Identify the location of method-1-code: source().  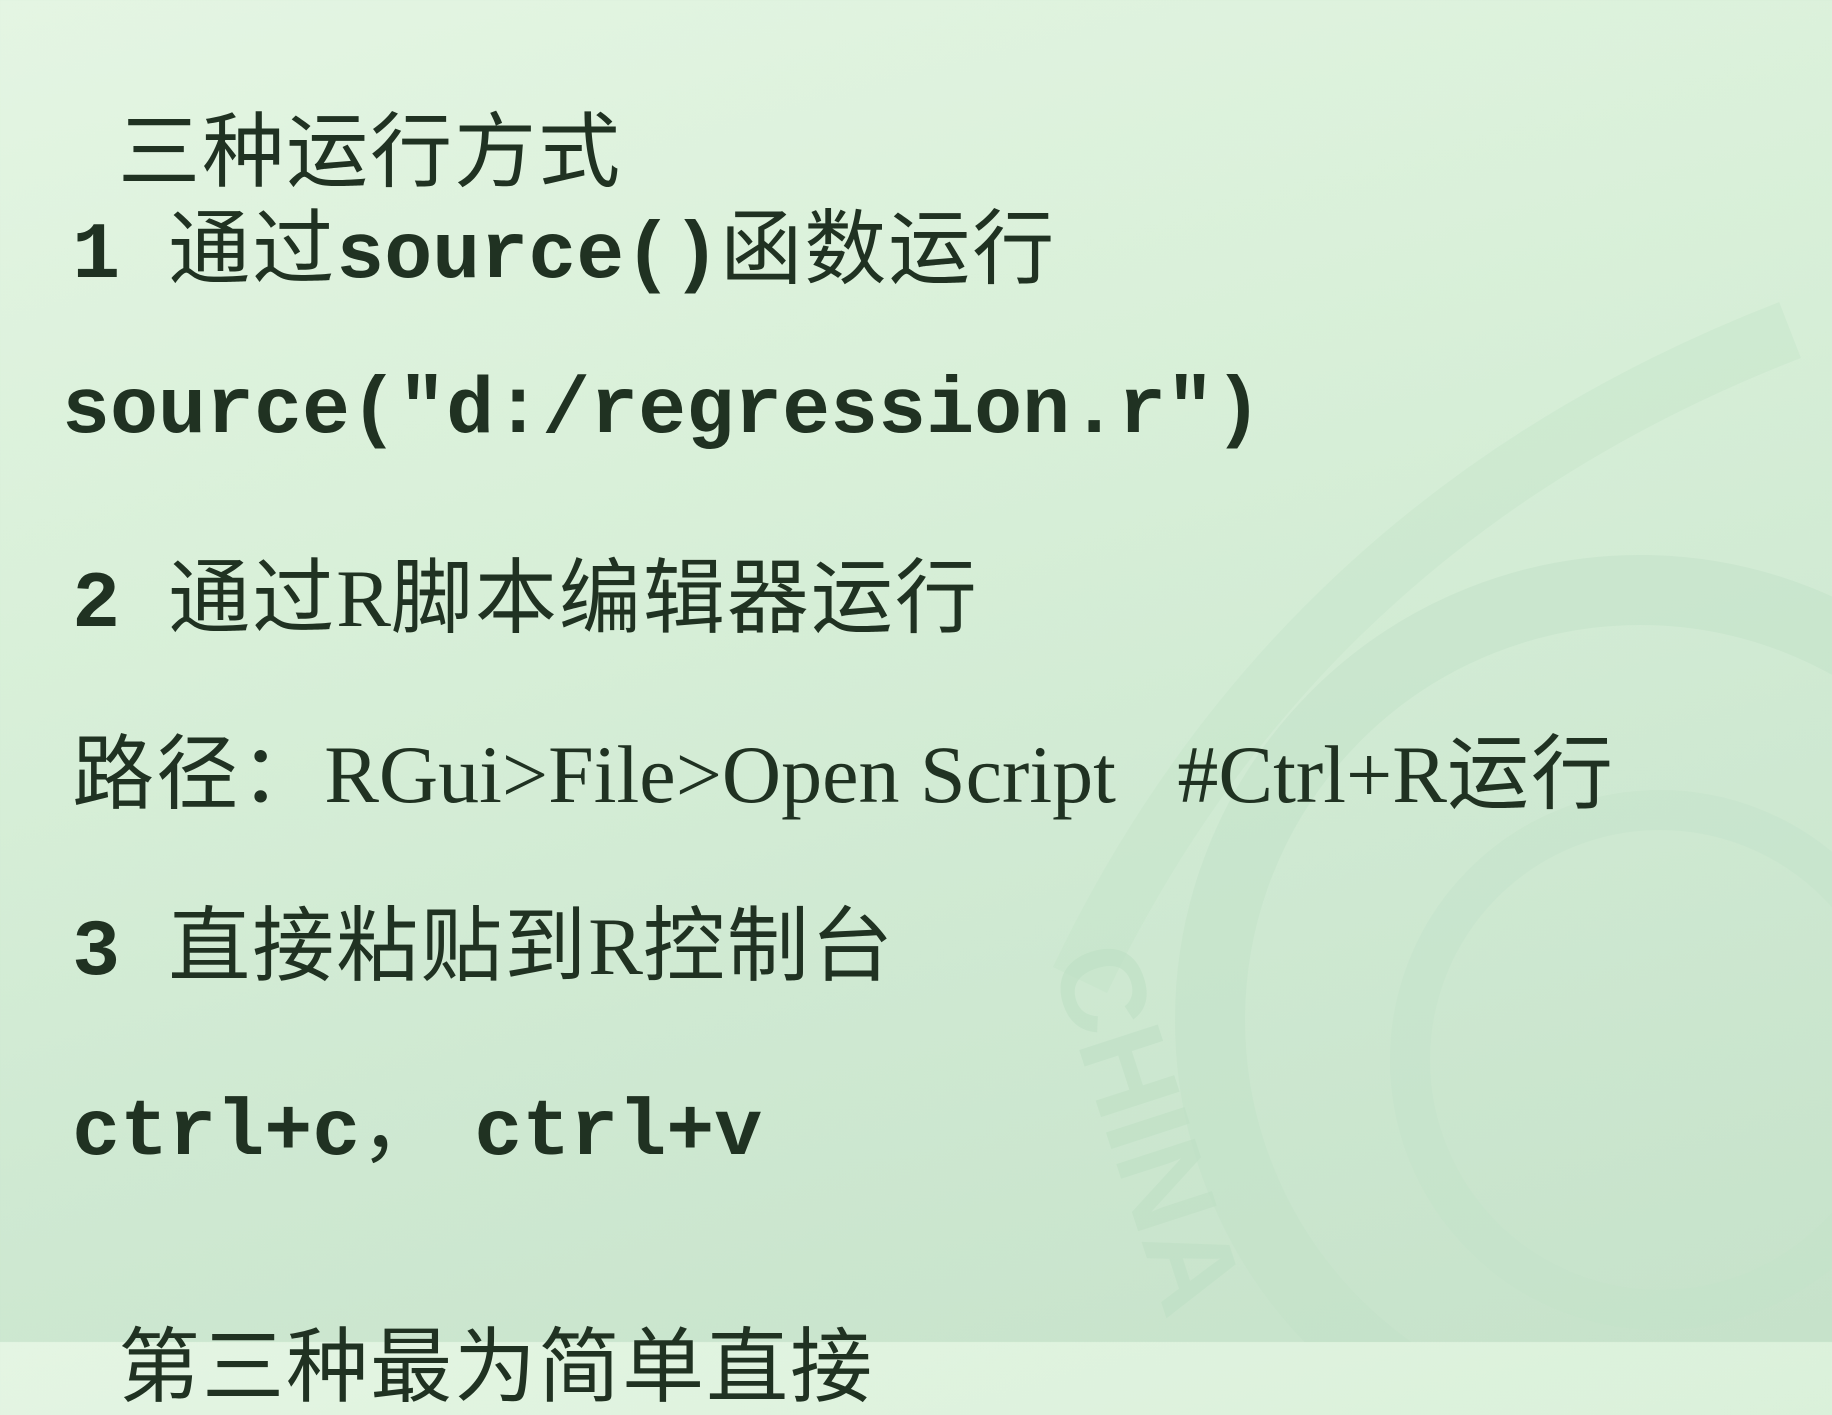
(528, 256).